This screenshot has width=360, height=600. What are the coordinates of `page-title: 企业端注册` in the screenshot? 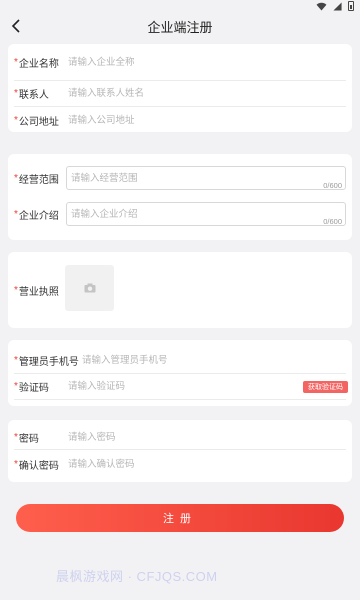 It's located at (180, 27).